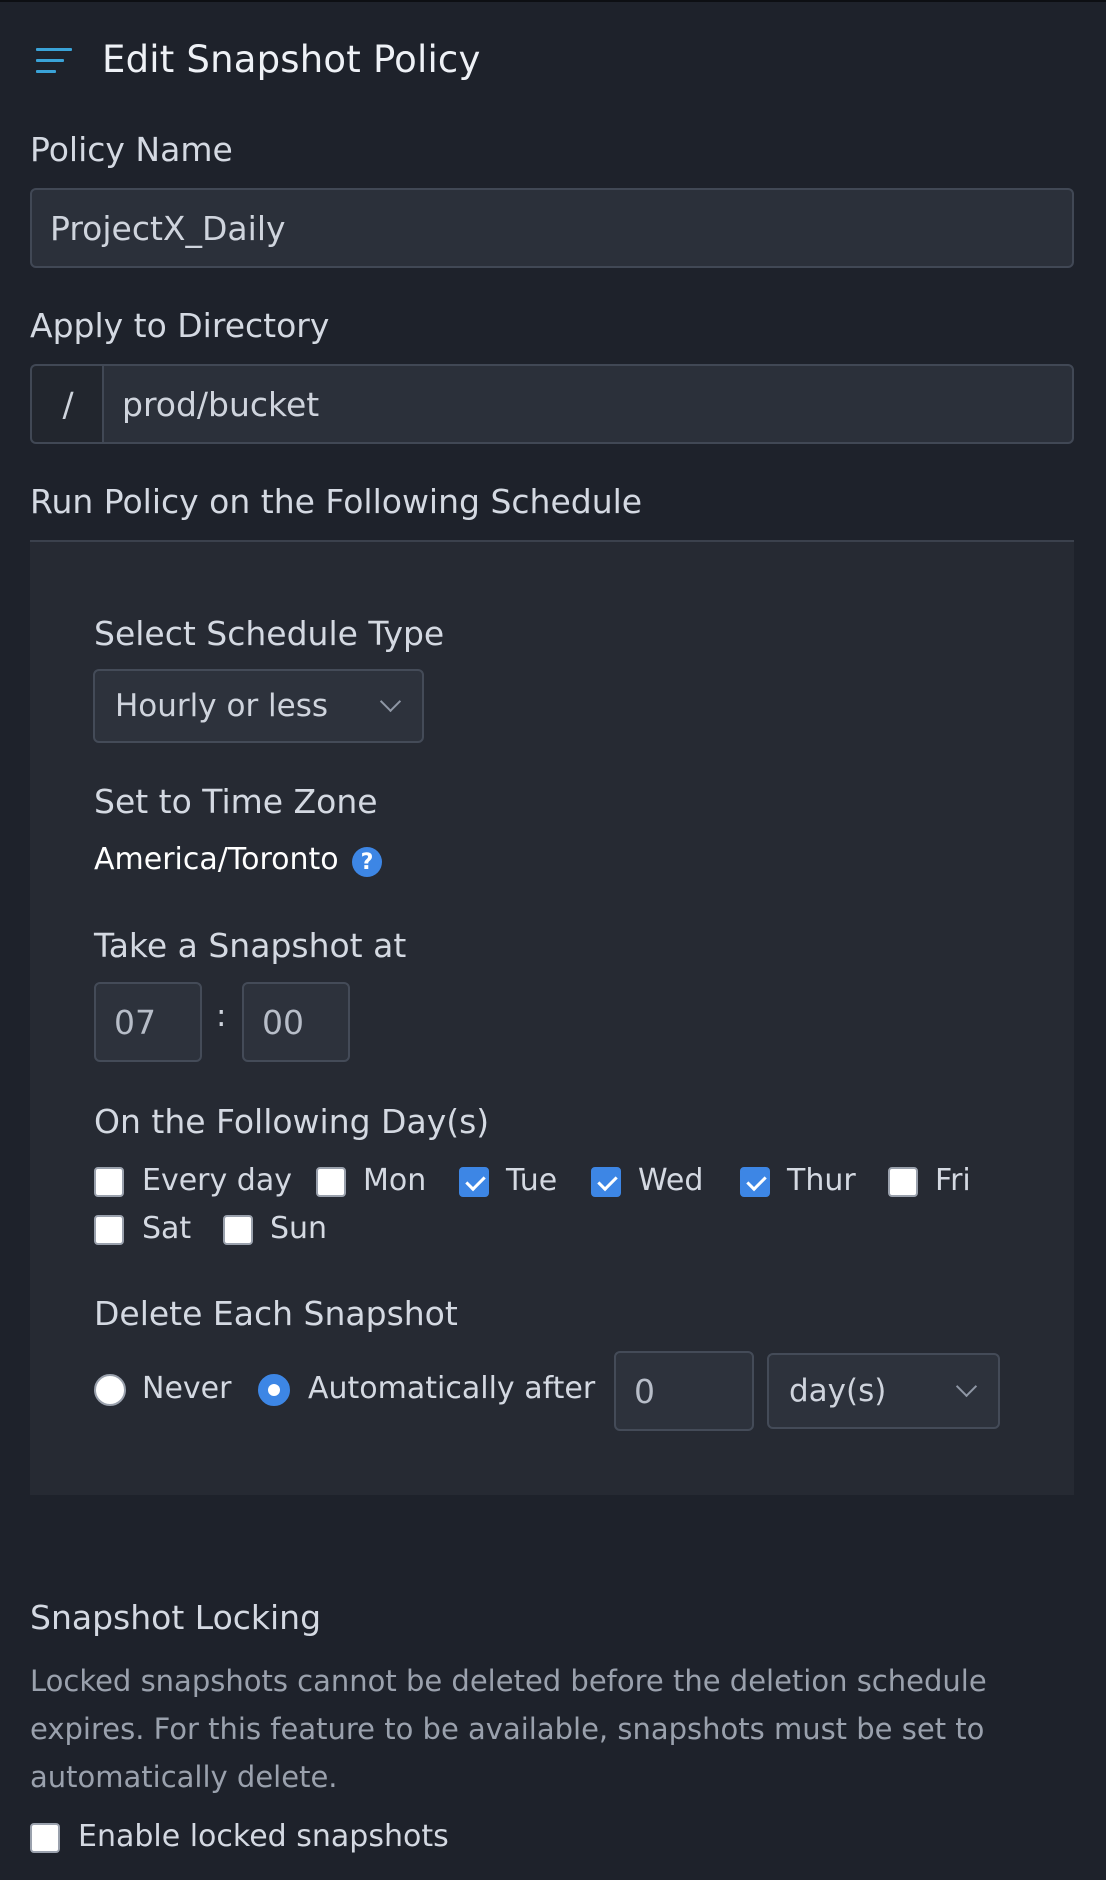  What do you see at coordinates (331, 1182) in the screenshot?
I see `checkbox-mon` at bounding box center [331, 1182].